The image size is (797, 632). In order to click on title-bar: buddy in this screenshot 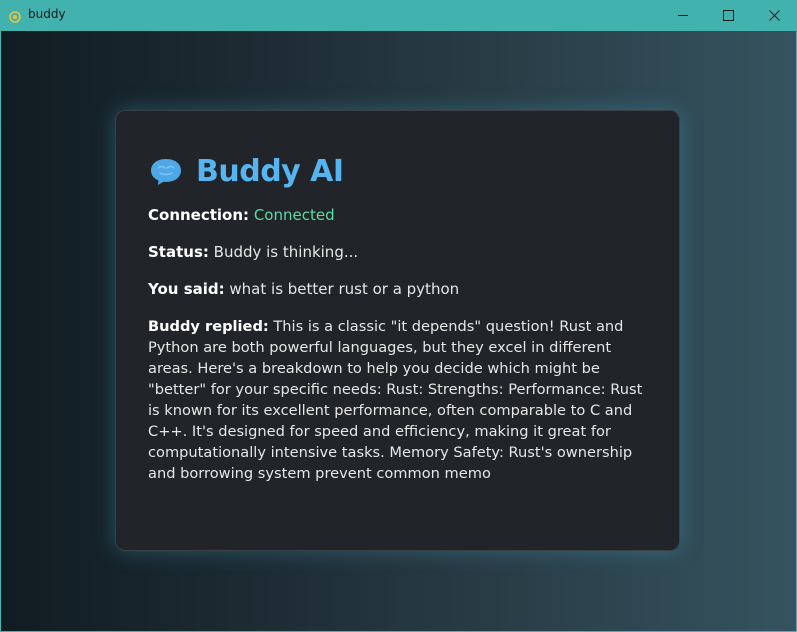, I will do `click(398, 15)`.